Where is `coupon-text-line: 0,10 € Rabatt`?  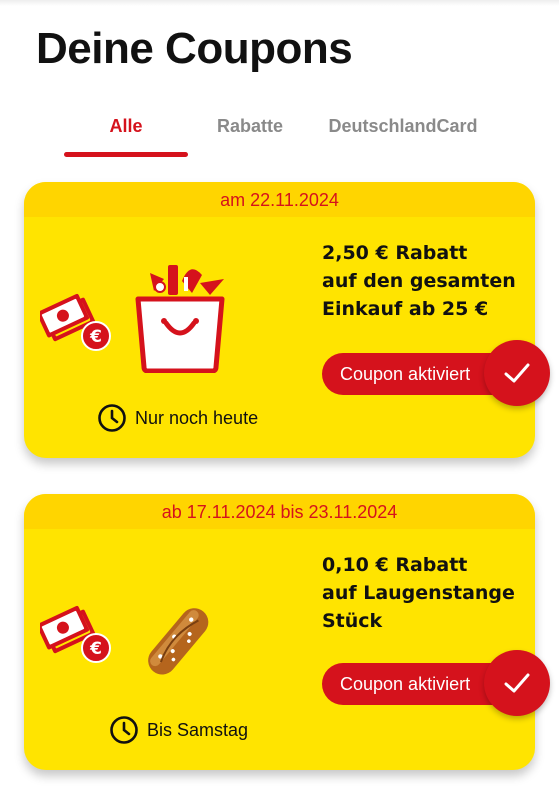
coupon-text-line: 0,10 € Rabatt is located at coordinates (395, 565).